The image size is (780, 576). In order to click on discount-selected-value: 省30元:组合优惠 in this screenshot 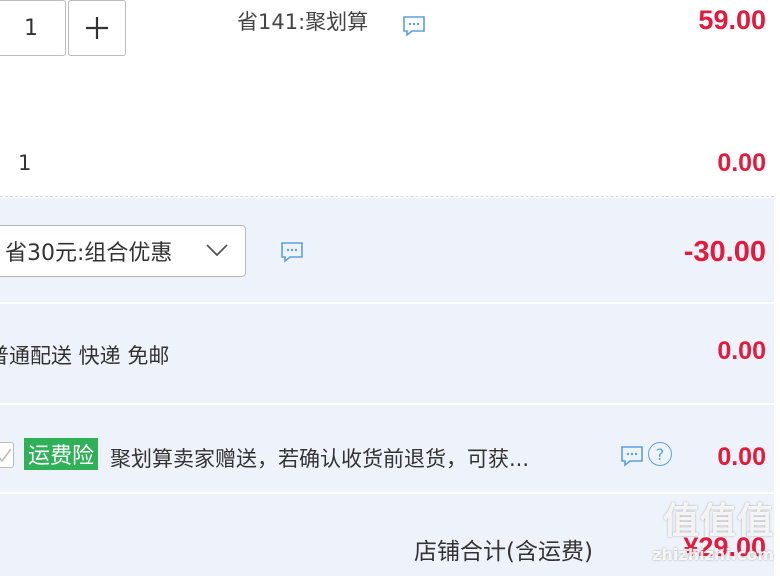, I will do `click(89, 253)`.